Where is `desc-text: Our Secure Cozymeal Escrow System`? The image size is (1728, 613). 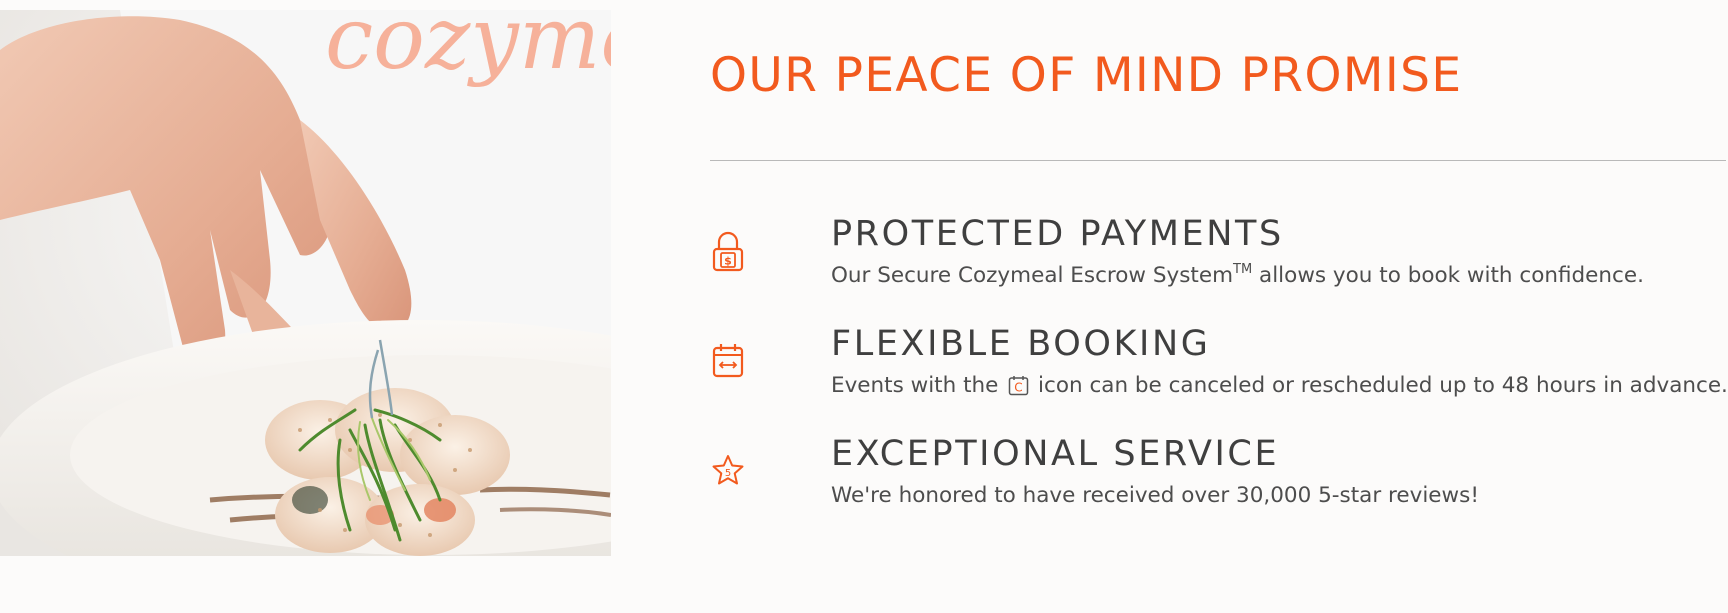 desc-text: Our Secure Cozymeal Escrow System is located at coordinates (1032, 275).